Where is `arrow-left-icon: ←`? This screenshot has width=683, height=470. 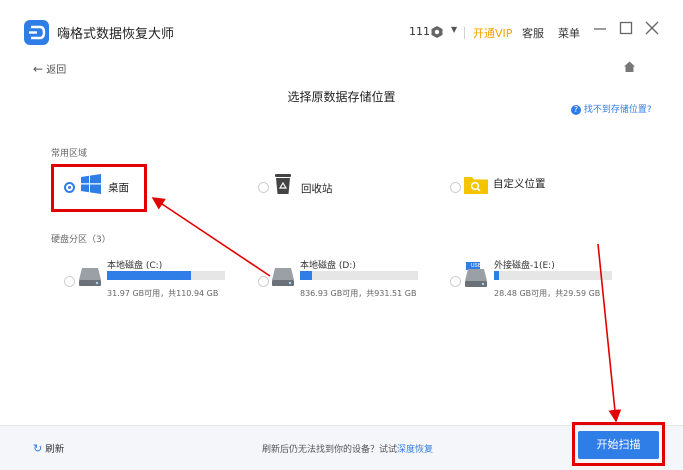
arrow-left-icon: ← is located at coordinates (38, 69).